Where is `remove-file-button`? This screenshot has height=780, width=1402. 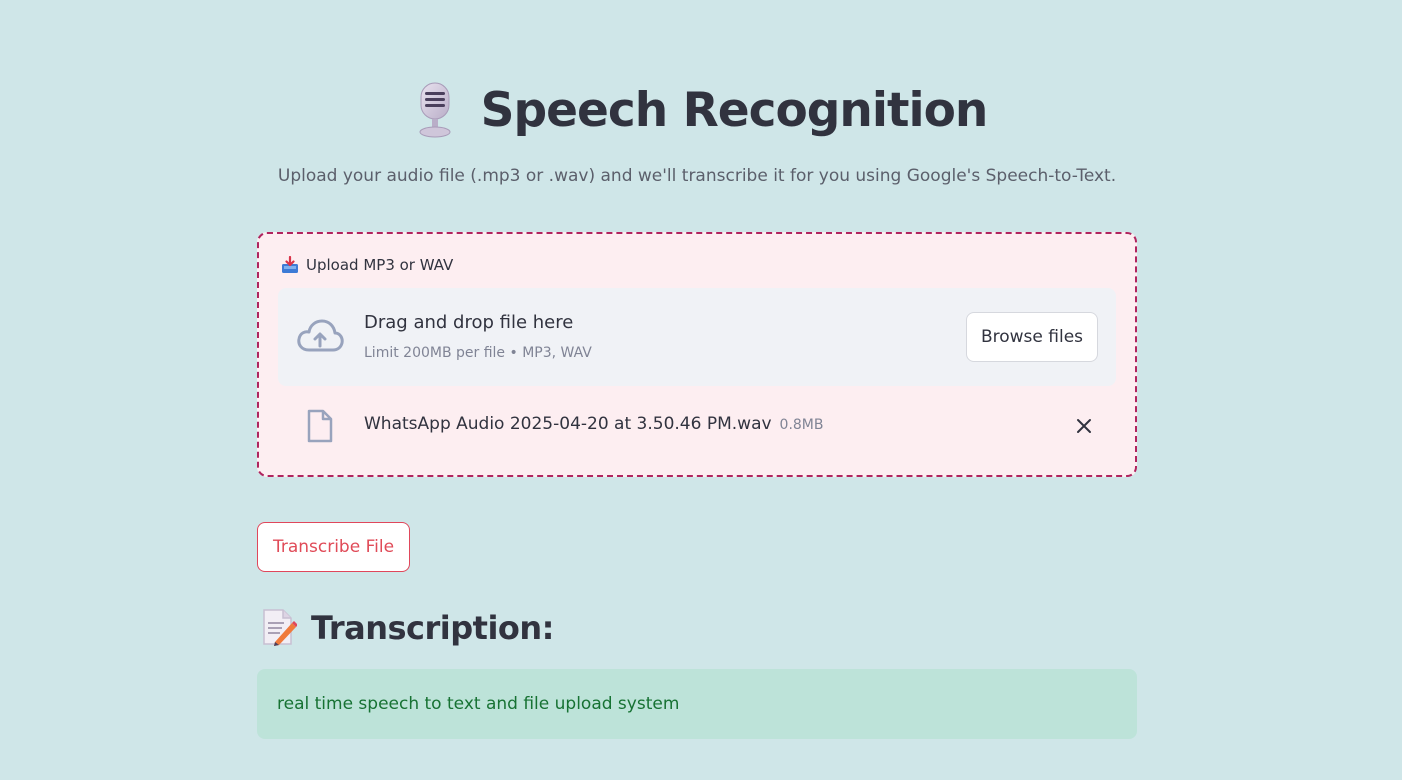
remove-file-button is located at coordinates (1084, 426).